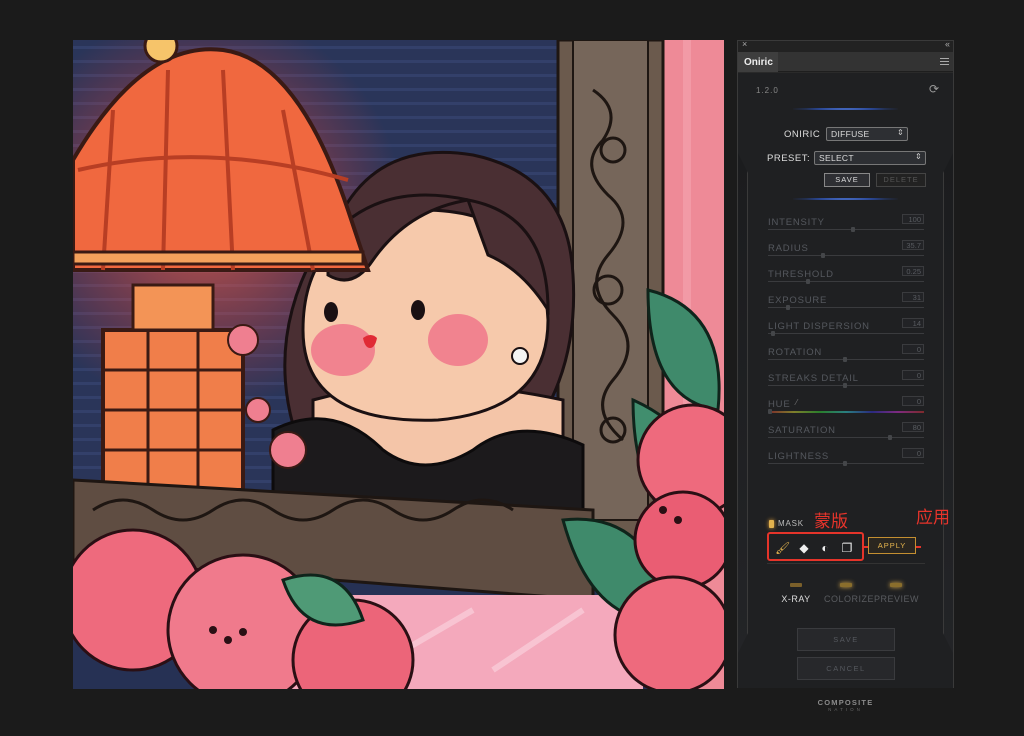 The height and width of the screenshot is (736, 1024). I want to click on slider-label: RADIUS, so click(788, 248).